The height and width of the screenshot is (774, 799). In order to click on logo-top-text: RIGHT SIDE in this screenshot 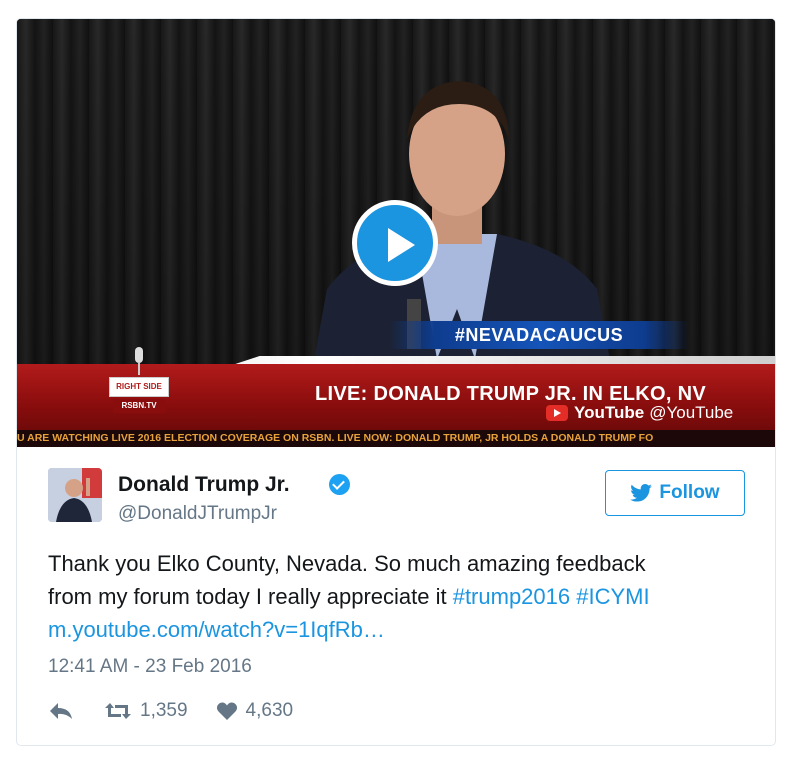, I will do `click(139, 387)`.